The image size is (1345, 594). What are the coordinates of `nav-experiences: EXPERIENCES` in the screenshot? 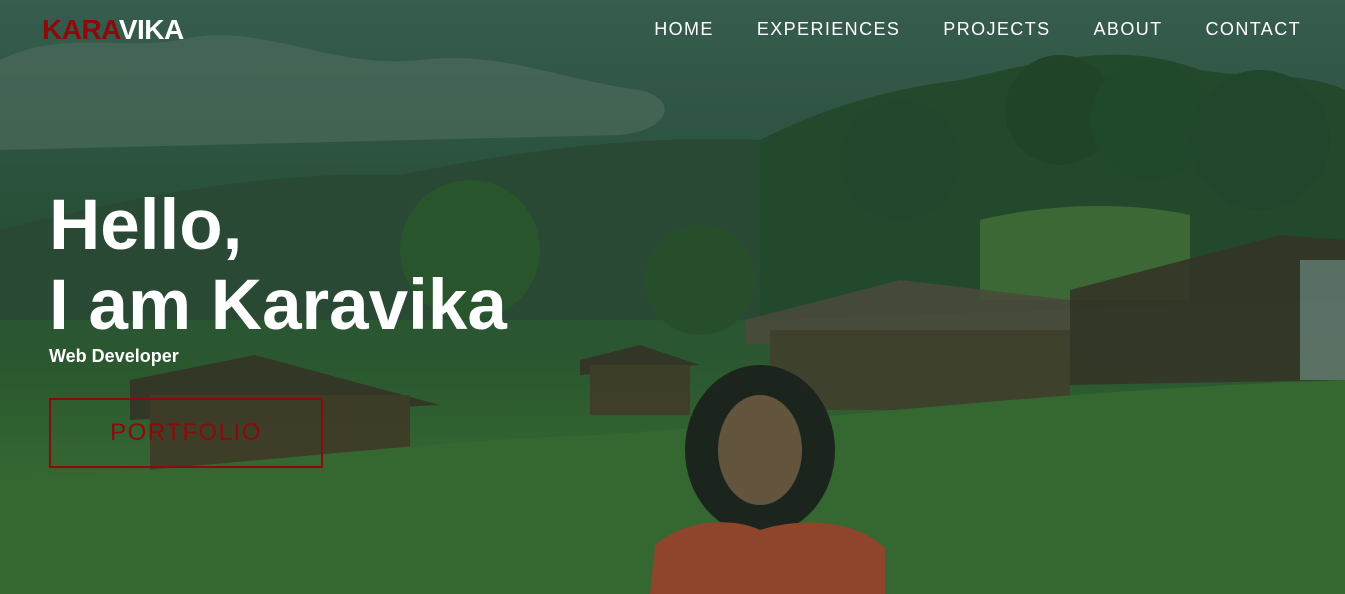 It's located at (828, 29).